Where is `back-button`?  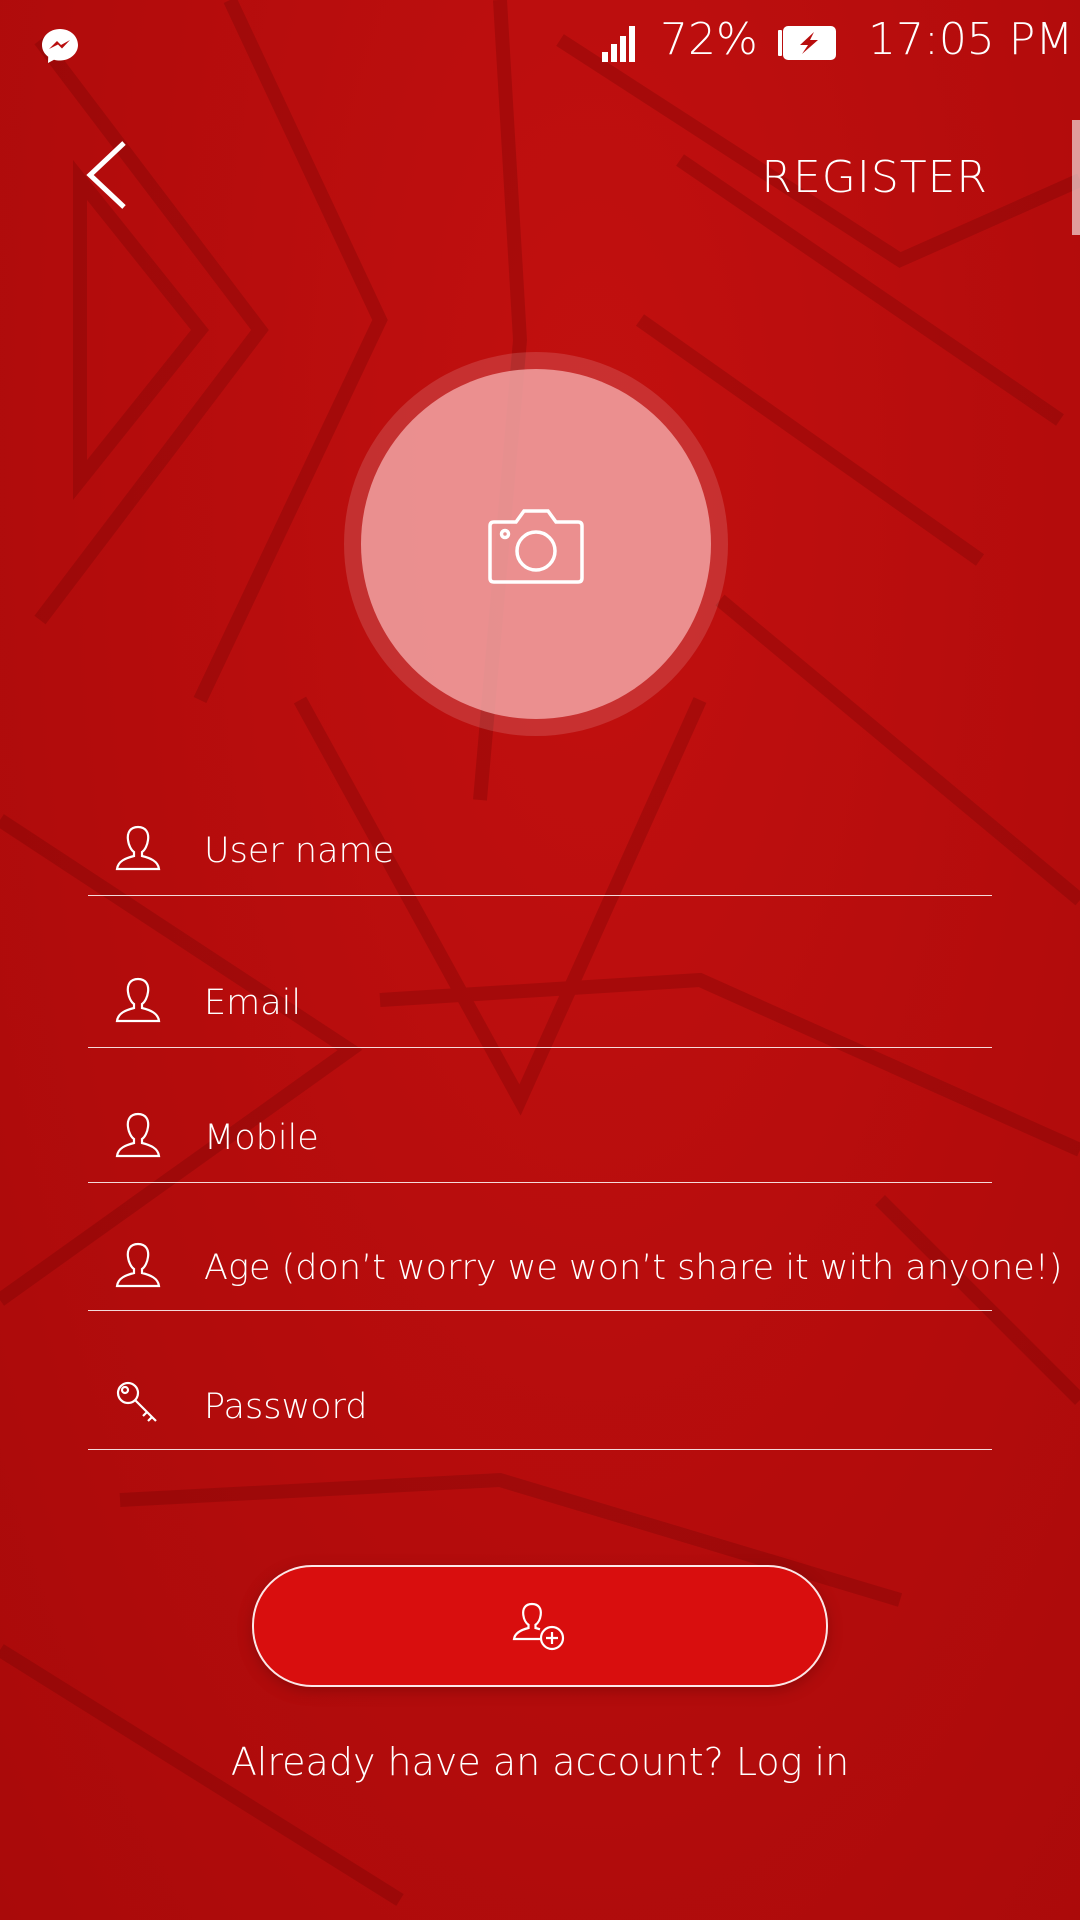 back-button is located at coordinates (110, 175).